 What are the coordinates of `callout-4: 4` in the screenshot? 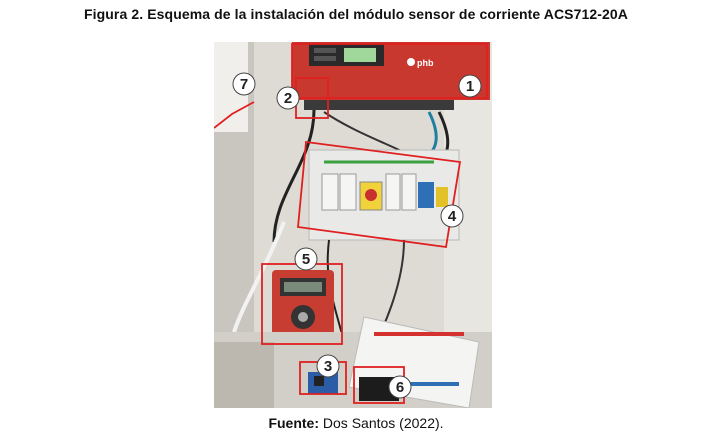 It's located at (452, 216).